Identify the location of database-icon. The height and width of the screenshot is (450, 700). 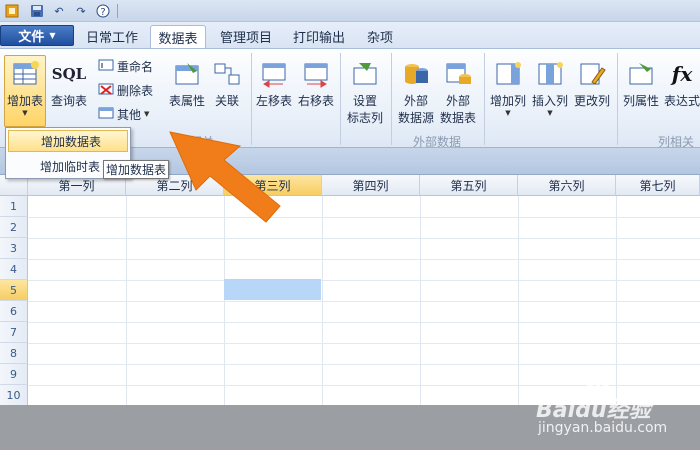
(416, 74).